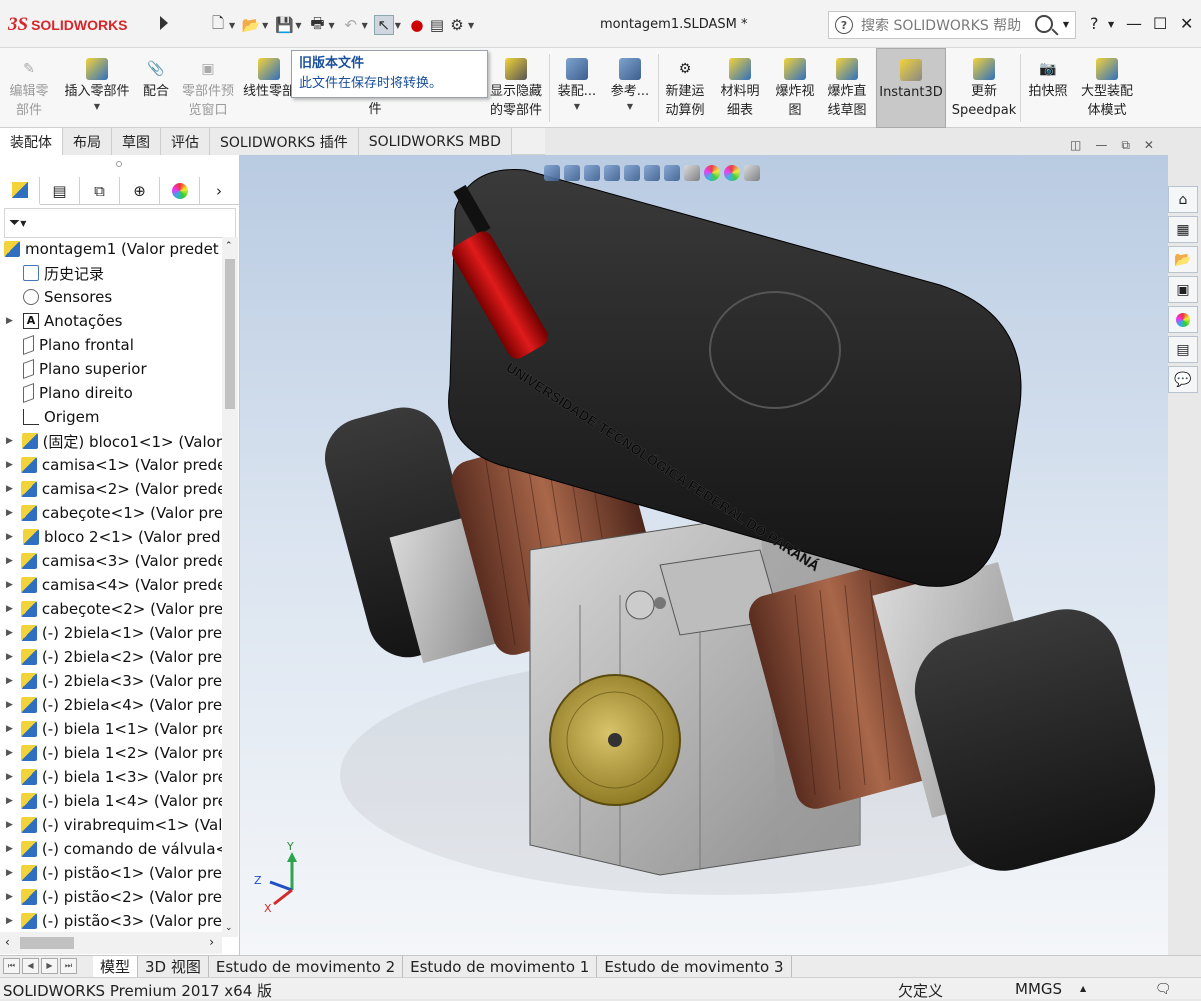  What do you see at coordinates (11, 965) in the screenshot?
I see `first-tab-icon: ⏮` at bounding box center [11, 965].